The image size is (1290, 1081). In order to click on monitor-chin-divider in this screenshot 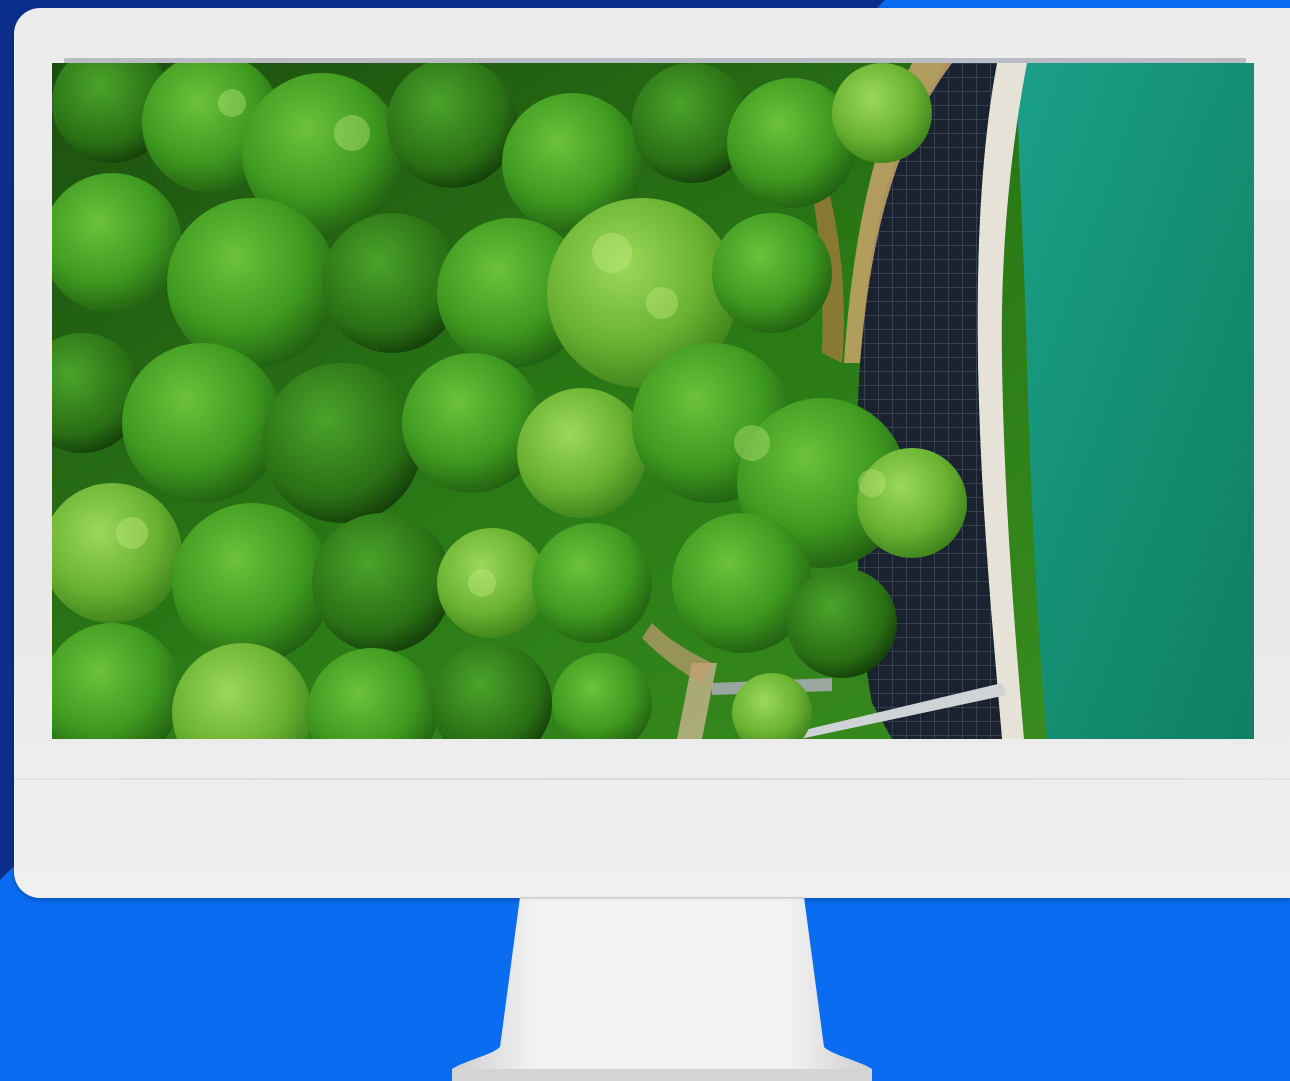, I will do `click(652, 779)`.